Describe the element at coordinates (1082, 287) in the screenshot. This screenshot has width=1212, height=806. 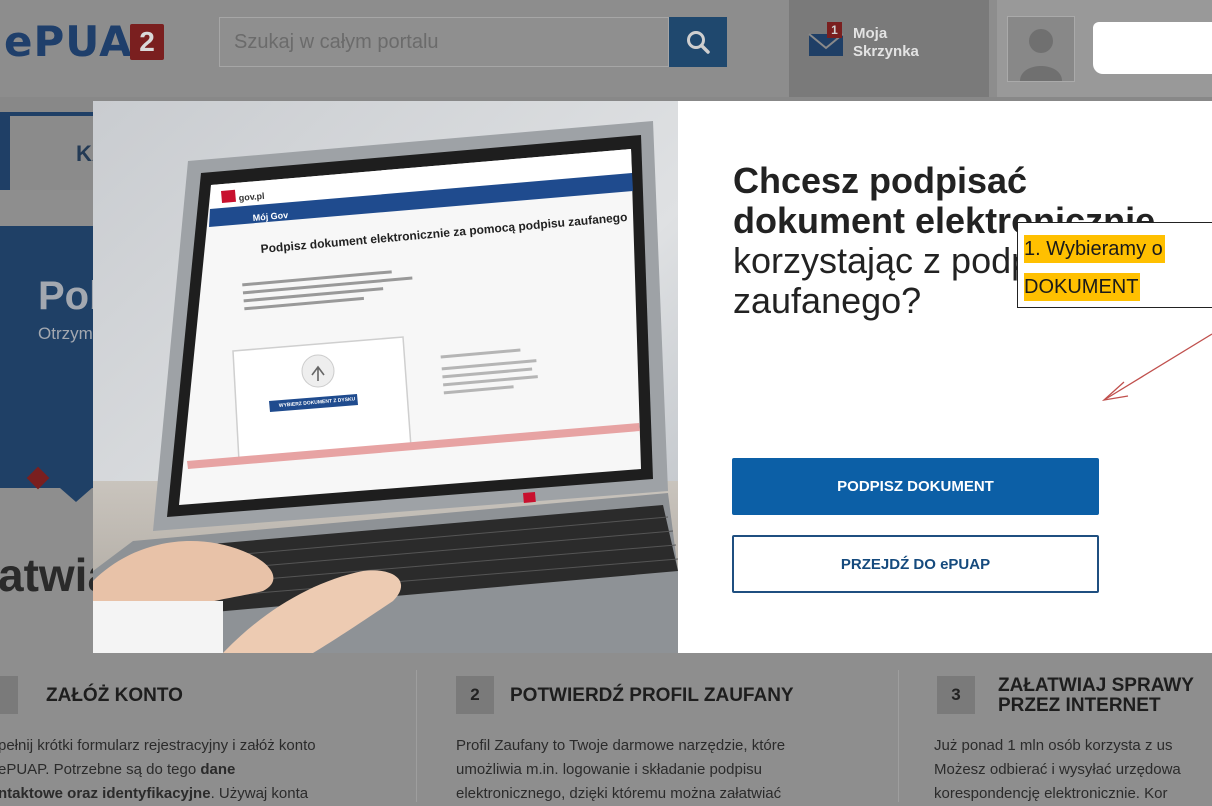
I see `annotation-line-2: DOKUMENT` at that location.